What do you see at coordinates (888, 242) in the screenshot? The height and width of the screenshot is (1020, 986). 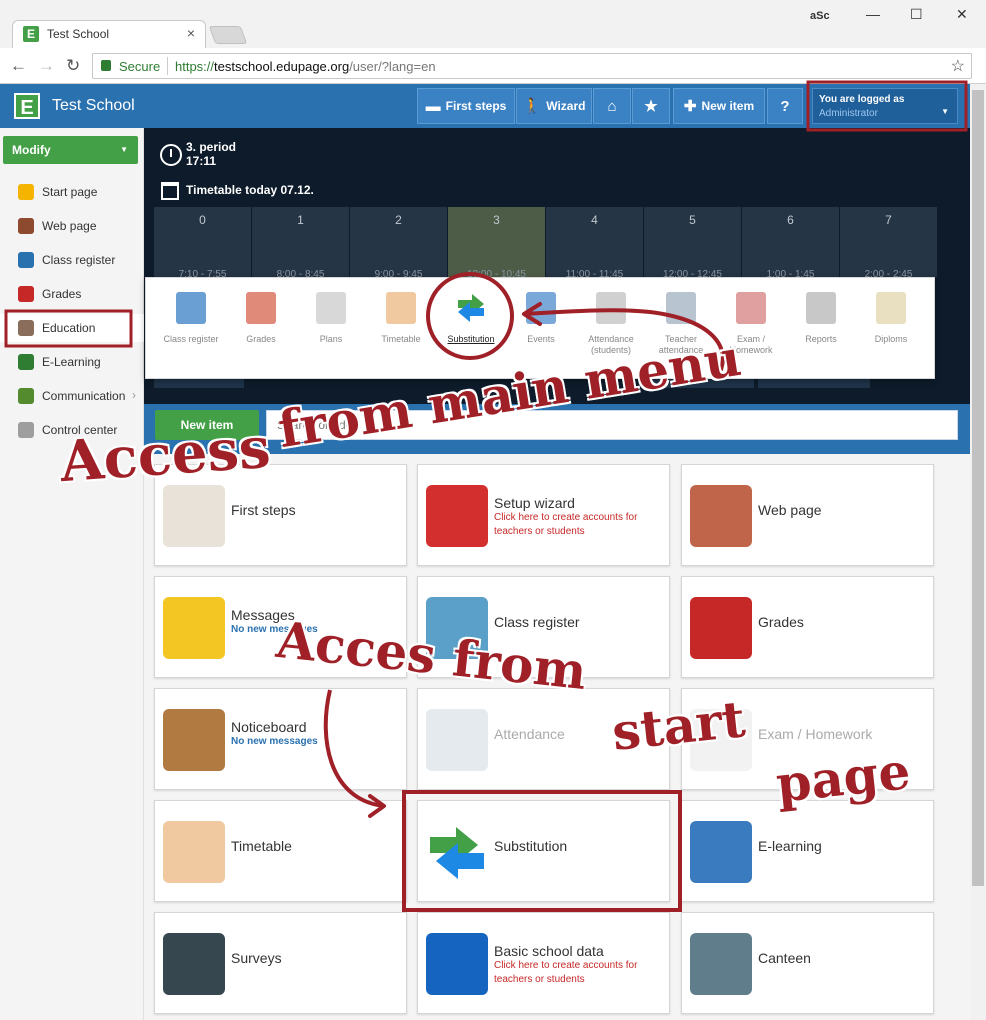 I see `period-column: 7 2:00 - 2:45` at bounding box center [888, 242].